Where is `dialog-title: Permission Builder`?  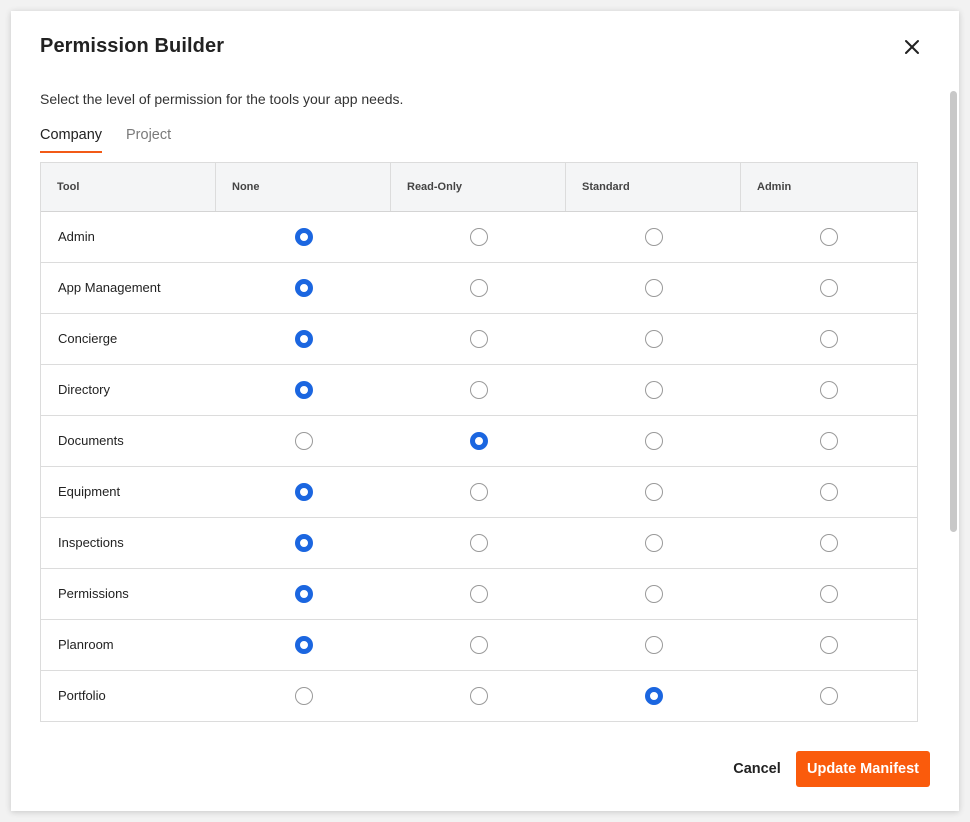 dialog-title: Permission Builder is located at coordinates (132, 46).